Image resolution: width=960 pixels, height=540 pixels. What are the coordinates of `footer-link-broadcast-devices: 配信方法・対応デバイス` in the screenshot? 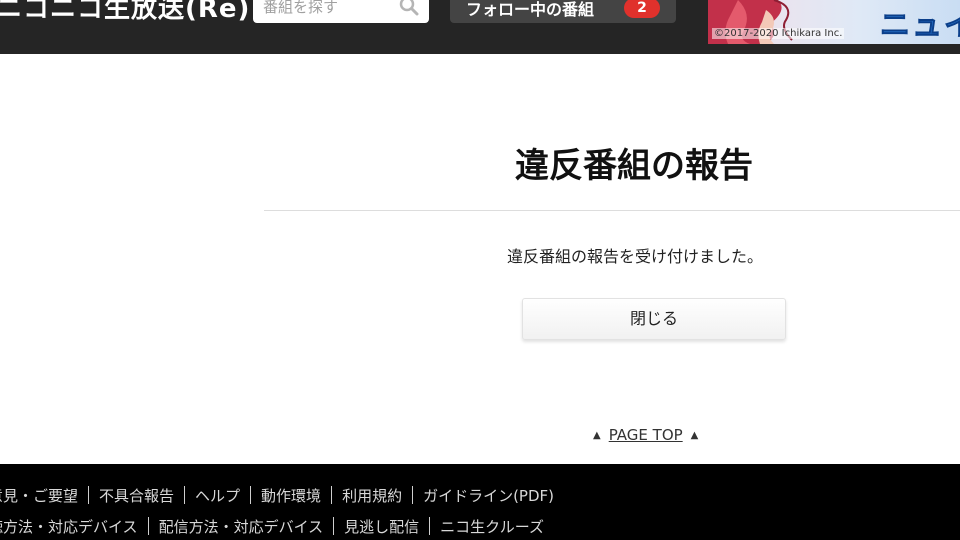 It's located at (241, 527).